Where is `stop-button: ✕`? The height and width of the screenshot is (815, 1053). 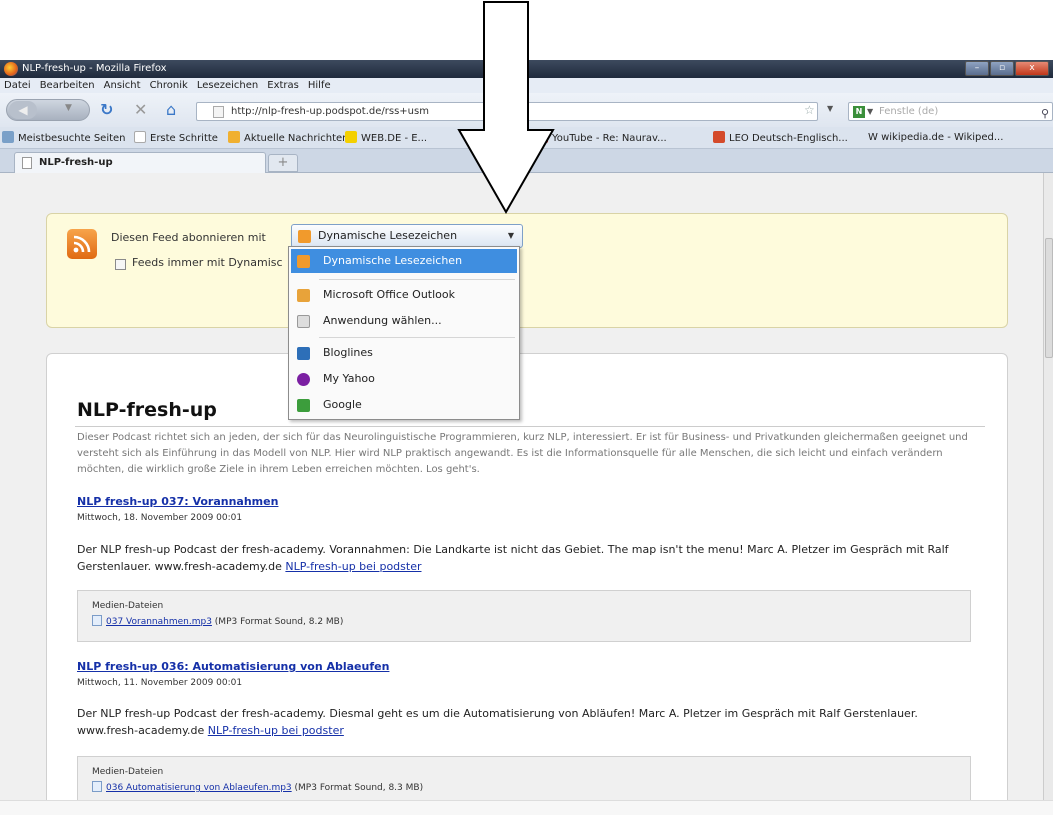 stop-button: ✕ is located at coordinates (140, 110).